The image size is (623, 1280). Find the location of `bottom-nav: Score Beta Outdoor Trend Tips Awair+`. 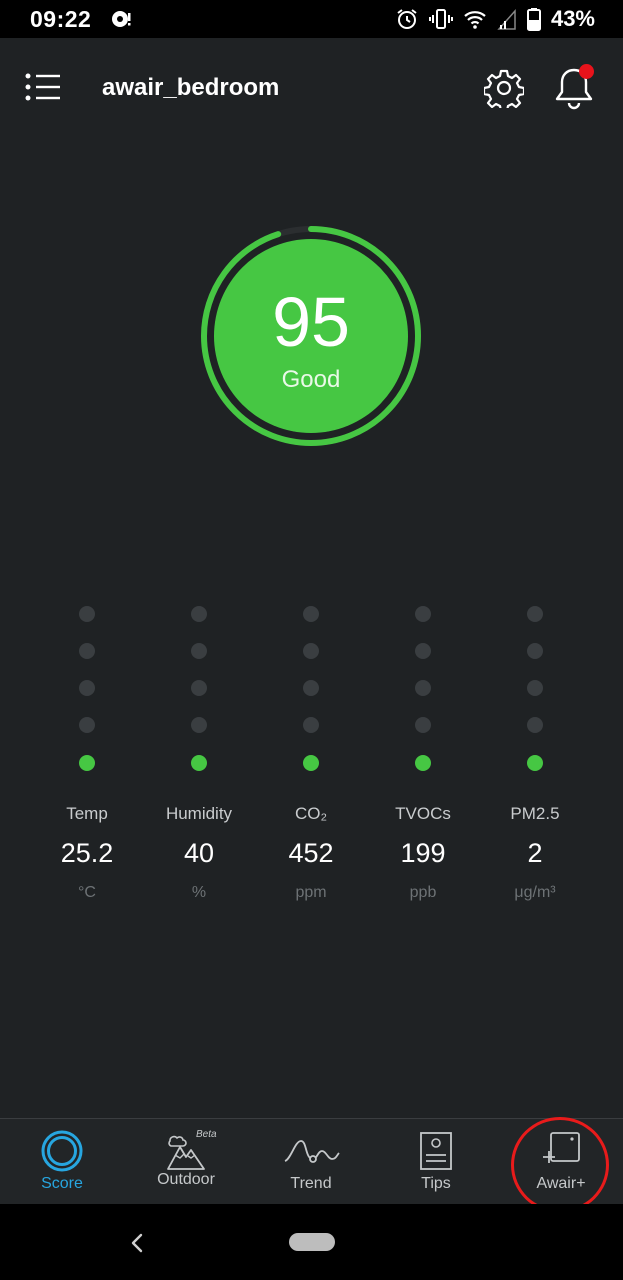

bottom-nav: Score Beta Outdoor Trend Tips Awair+ is located at coordinates (311, 1161).